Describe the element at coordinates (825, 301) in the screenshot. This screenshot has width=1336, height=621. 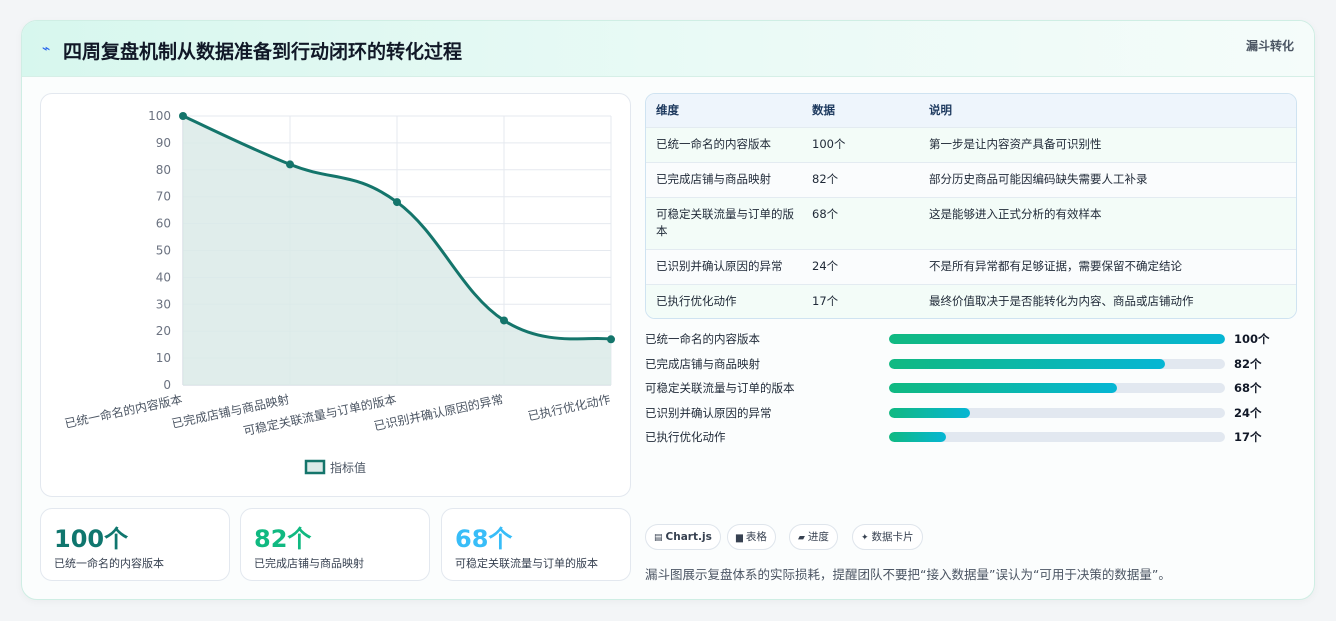
I see `cell-data: 17个` at that location.